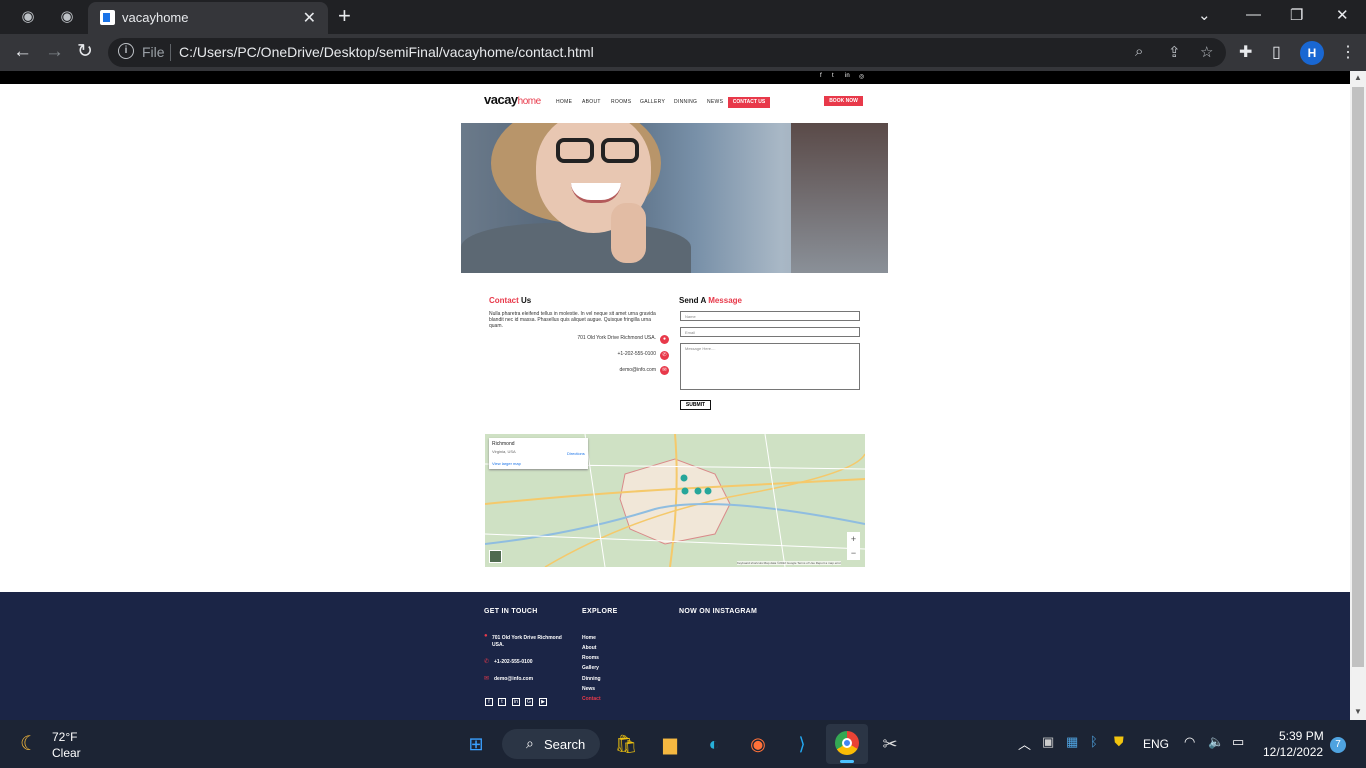  What do you see at coordinates (1342, 15) in the screenshot?
I see `close-window-icon: ✕` at bounding box center [1342, 15].